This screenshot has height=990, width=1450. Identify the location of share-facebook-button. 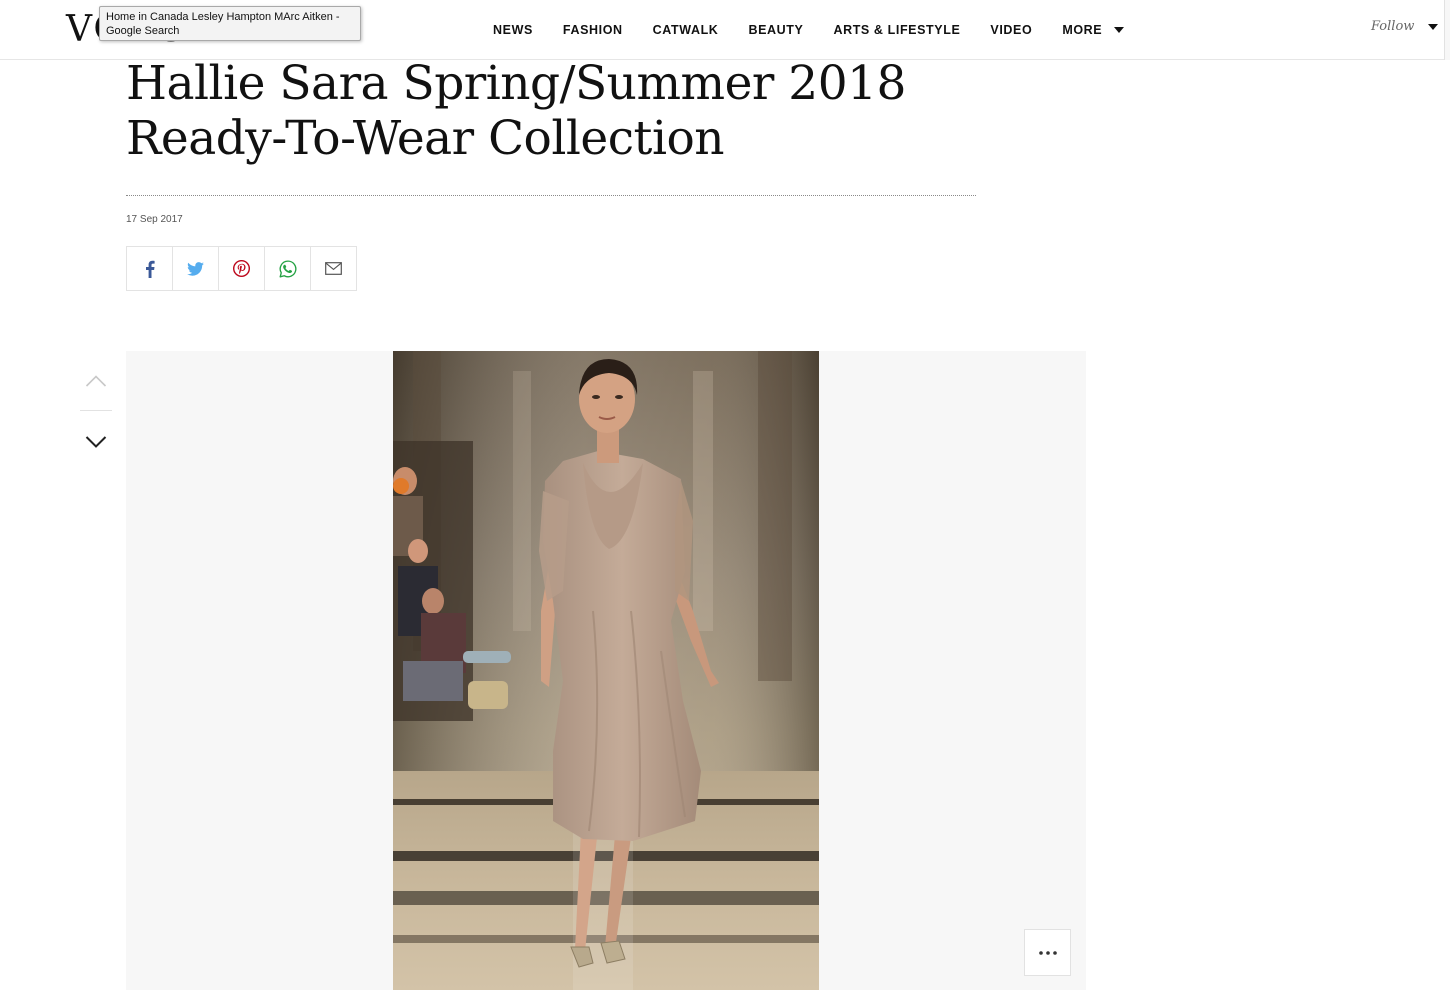
(150, 268).